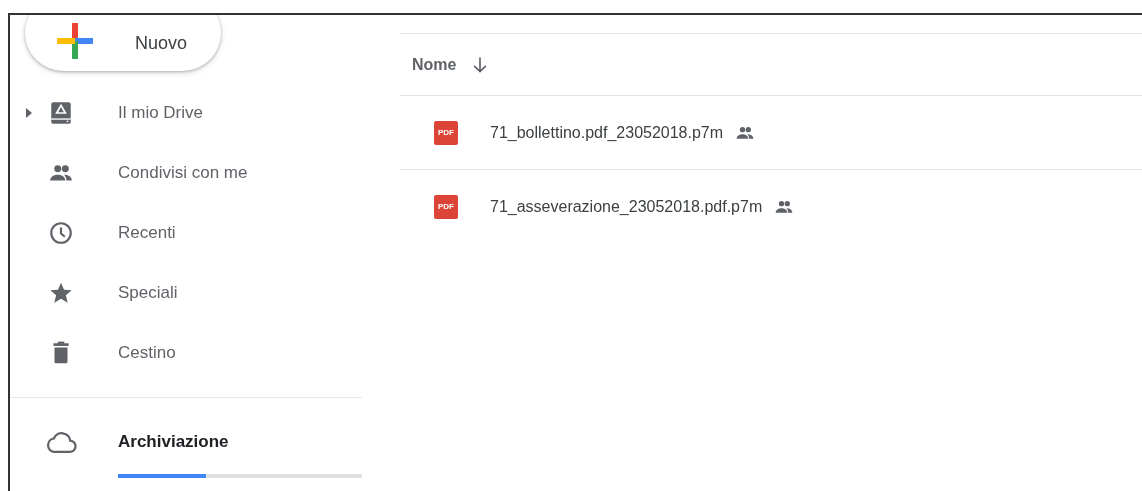  I want to click on plus-icon, so click(75, 41).